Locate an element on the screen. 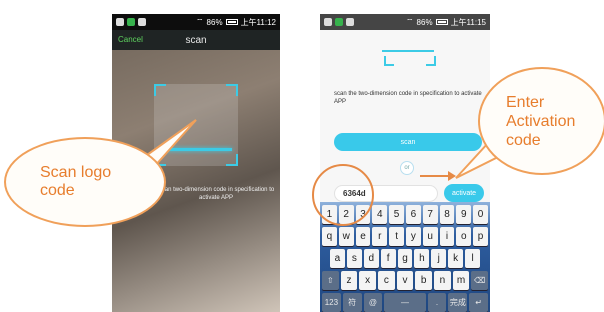 The width and height of the screenshot is (604, 312). callout-scan-logo: Scan logo code is located at coordinates (85, 182).